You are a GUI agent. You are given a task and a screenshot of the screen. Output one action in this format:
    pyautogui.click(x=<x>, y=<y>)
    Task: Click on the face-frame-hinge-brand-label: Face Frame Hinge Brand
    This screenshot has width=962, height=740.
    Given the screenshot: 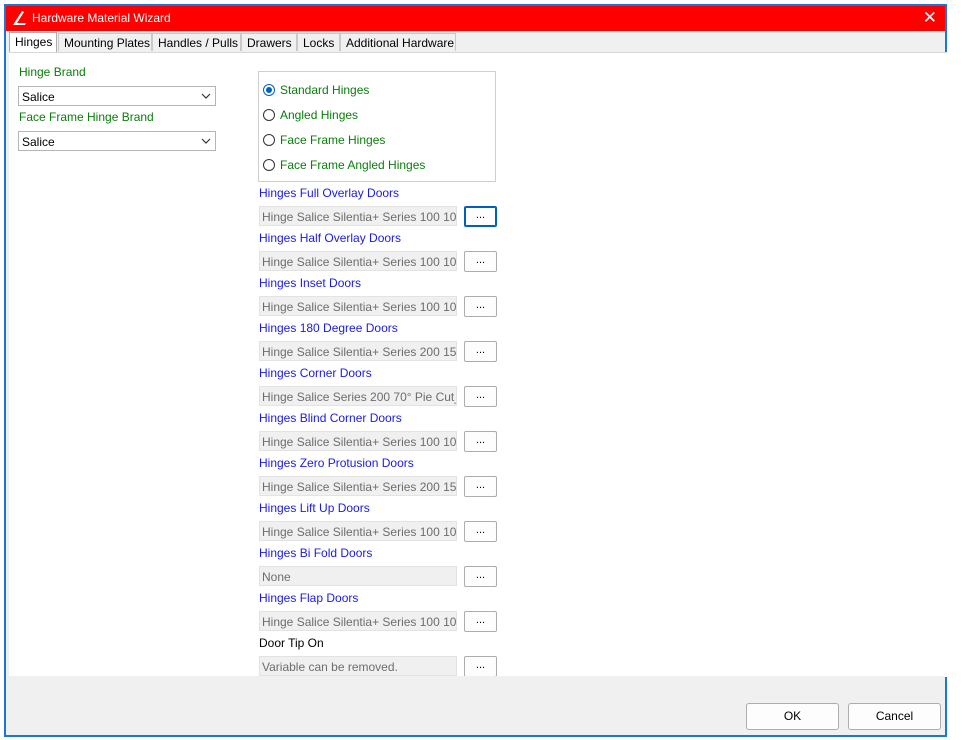 What is the action you would take?
    pyautogui.click(x=86, y=117)
    